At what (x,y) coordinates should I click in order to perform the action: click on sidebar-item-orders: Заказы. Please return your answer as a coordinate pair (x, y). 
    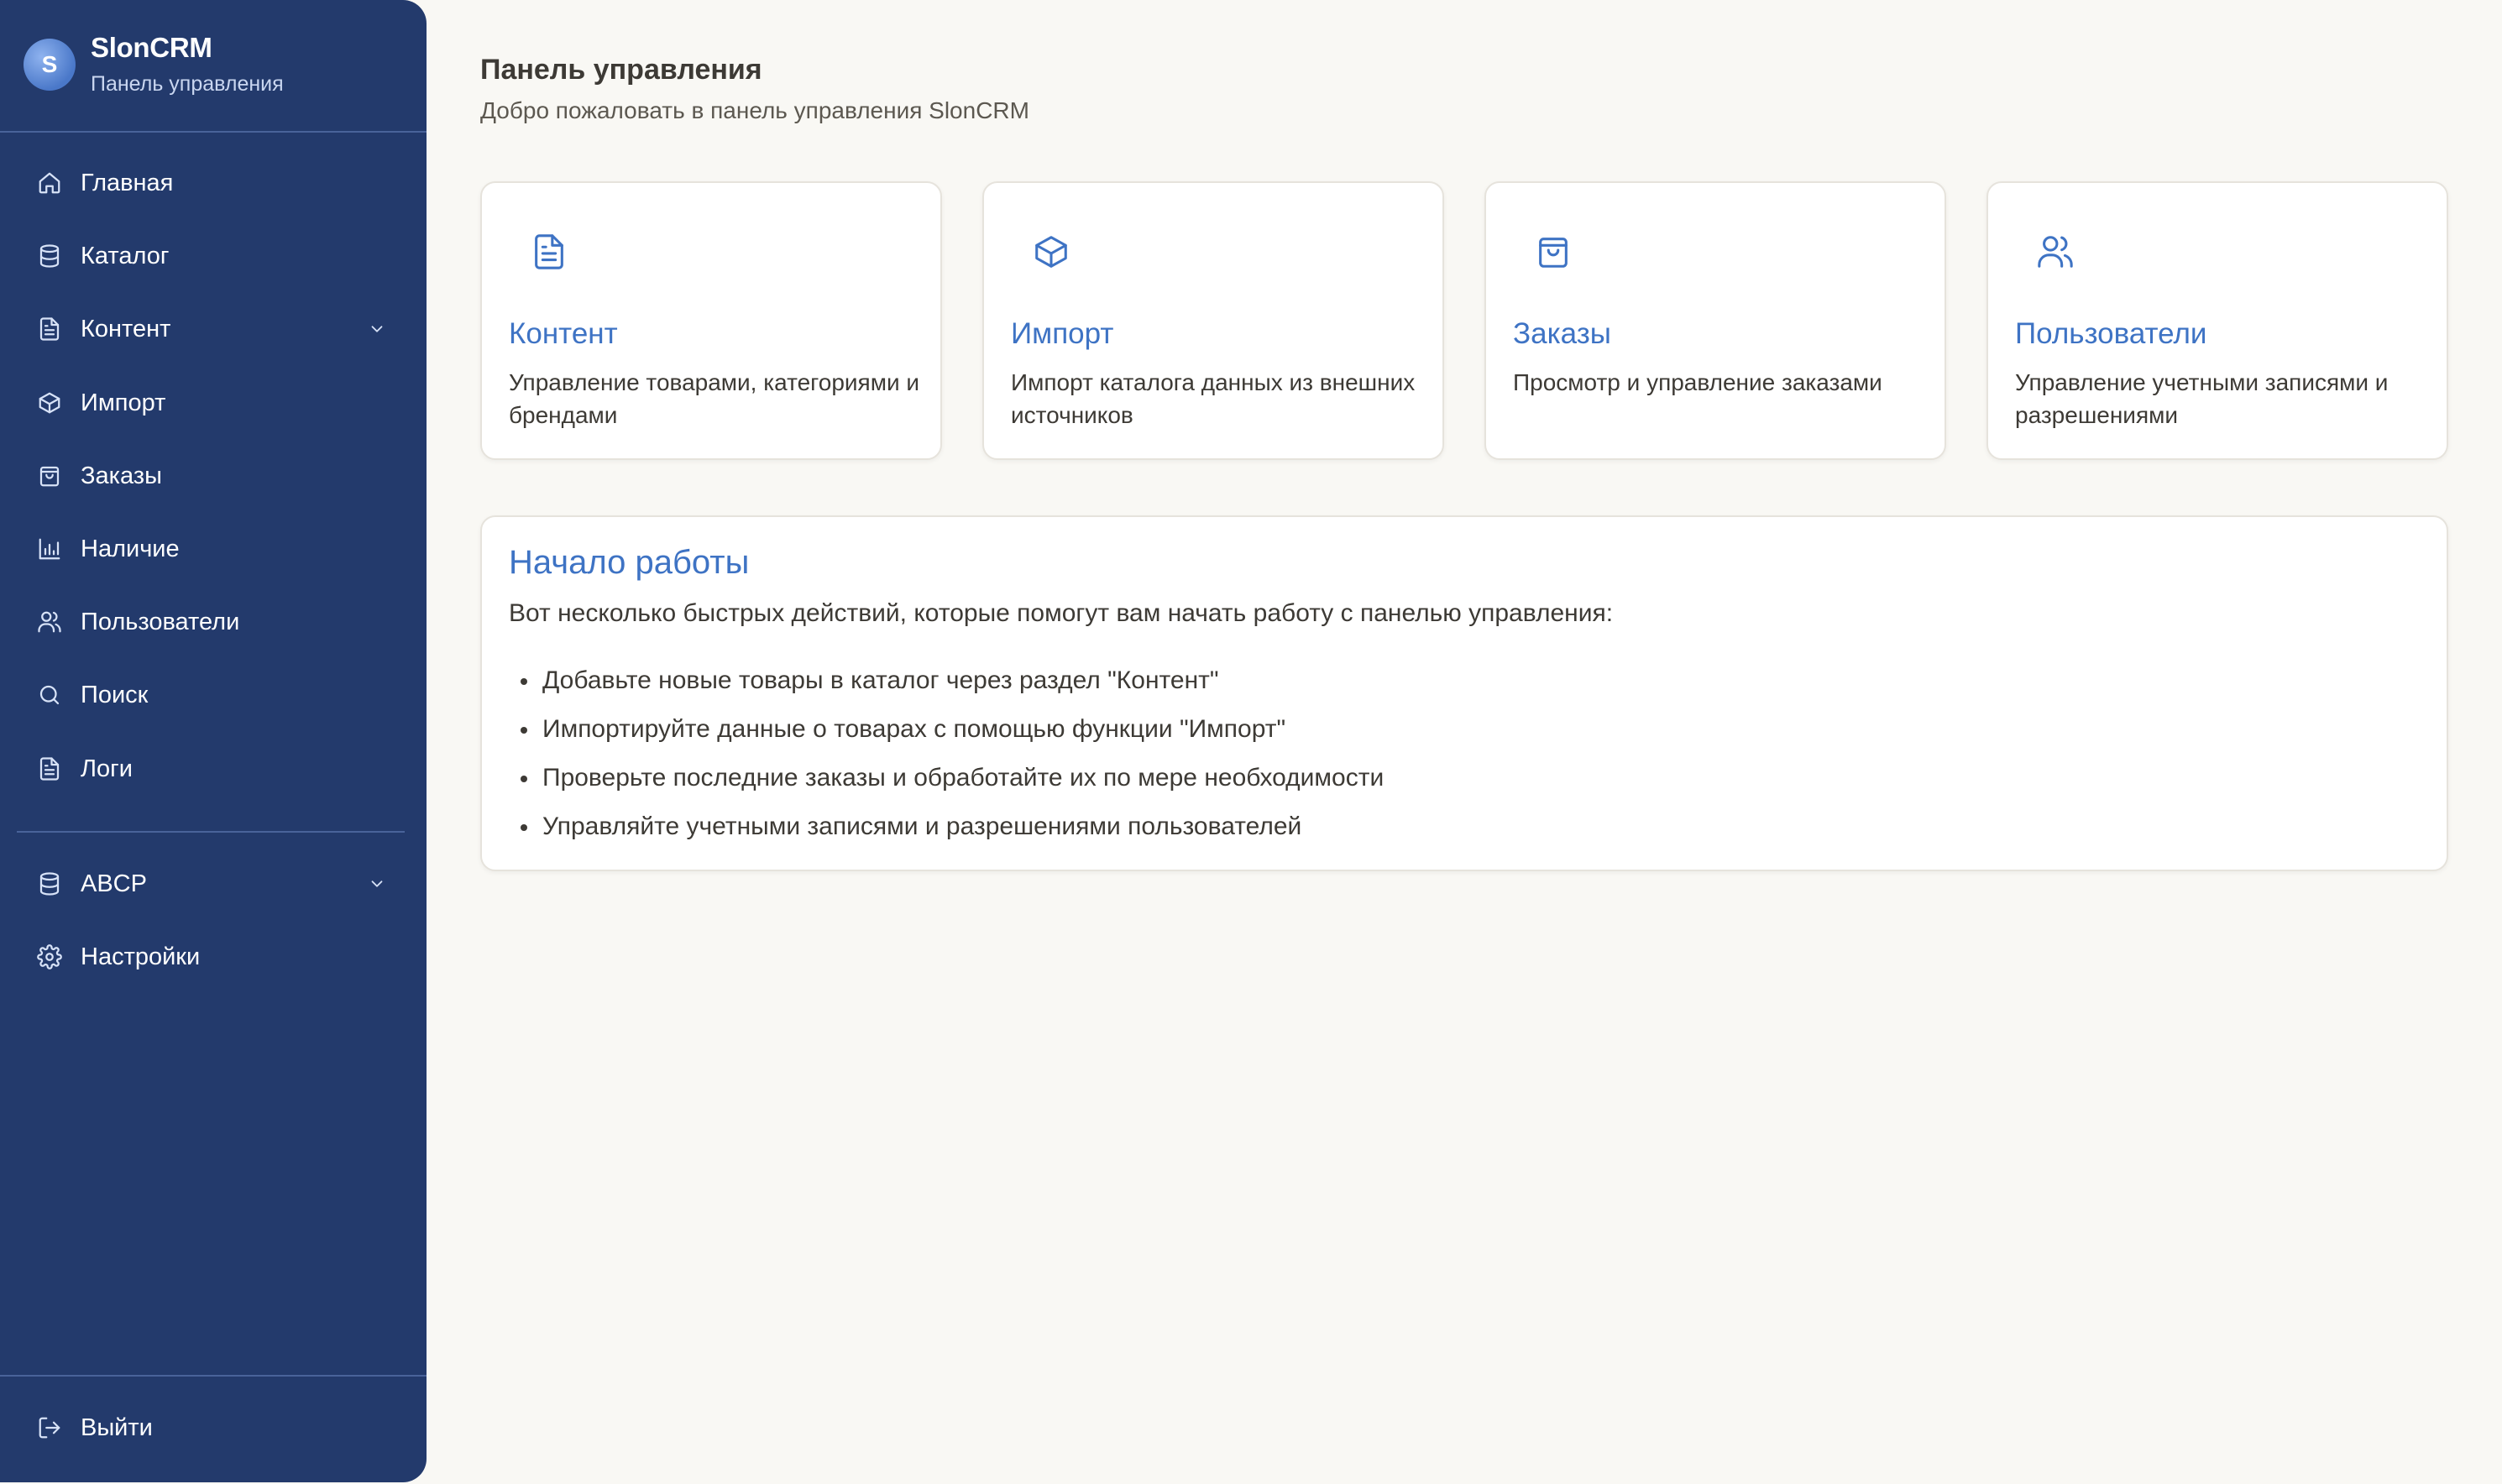
    Looking at the image, I should click on (214, 476).